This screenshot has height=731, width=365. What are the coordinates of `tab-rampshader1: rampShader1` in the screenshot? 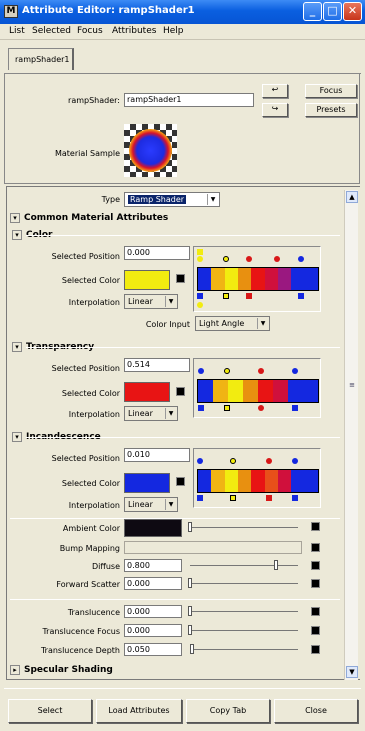 It's located at (41, 59).